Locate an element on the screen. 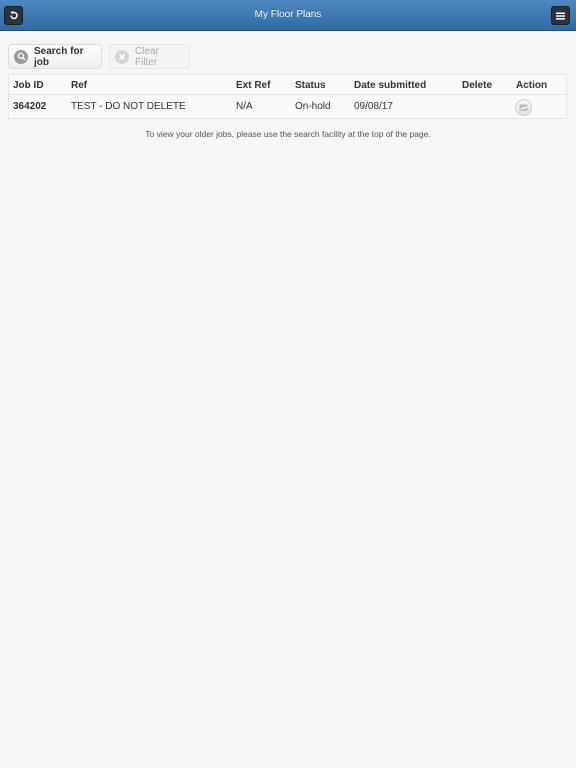 The width and height of the screenshot is (576, 768). page-title: My Floor Plans is located at coordinates (288, 14).